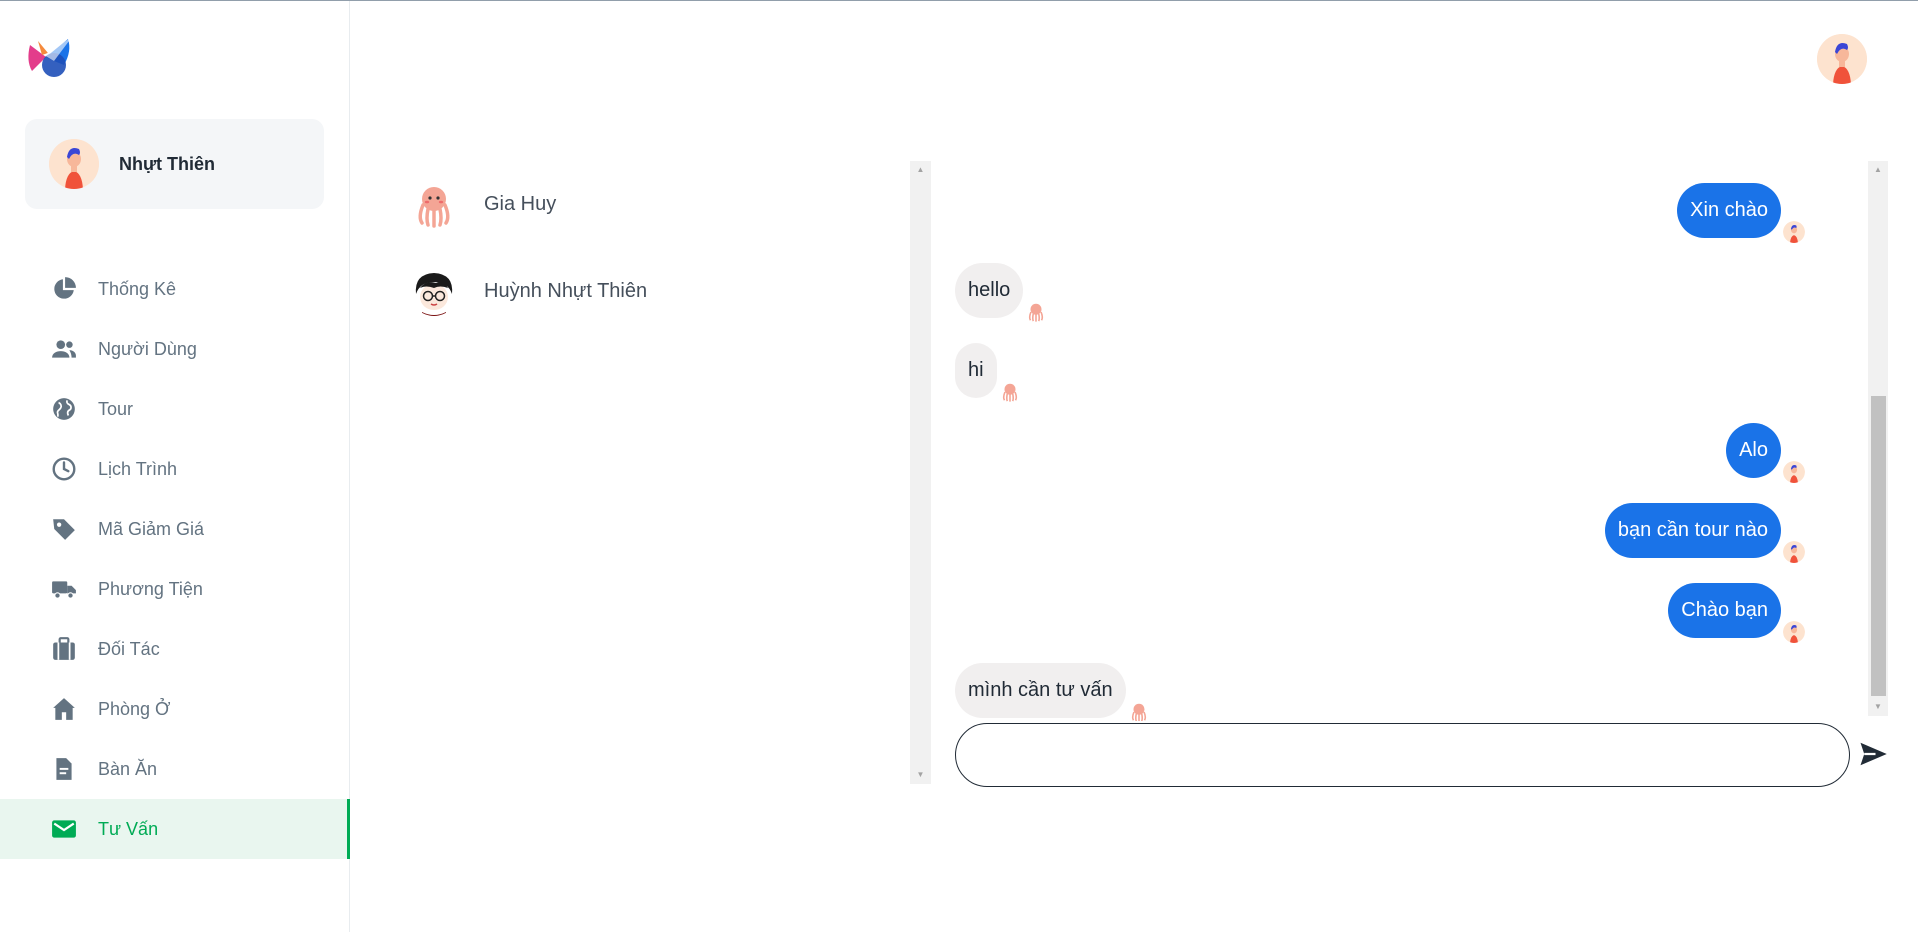 The width and height of the screenshot is (1918, 932). I want to click on account-card: Nhựt Thiên, so click(174, 164).